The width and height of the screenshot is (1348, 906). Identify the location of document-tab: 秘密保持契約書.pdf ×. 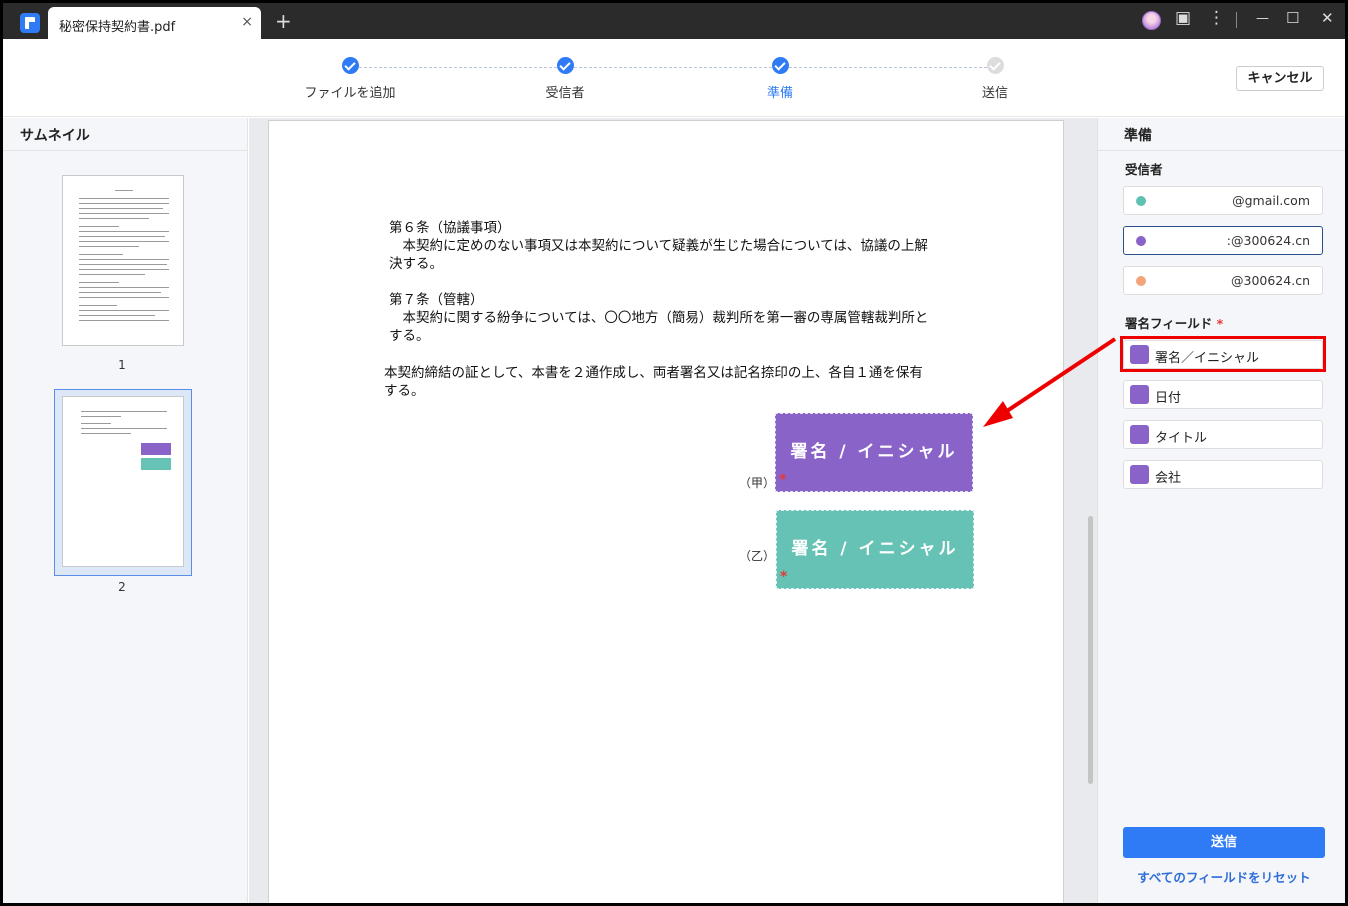
(154, 23).